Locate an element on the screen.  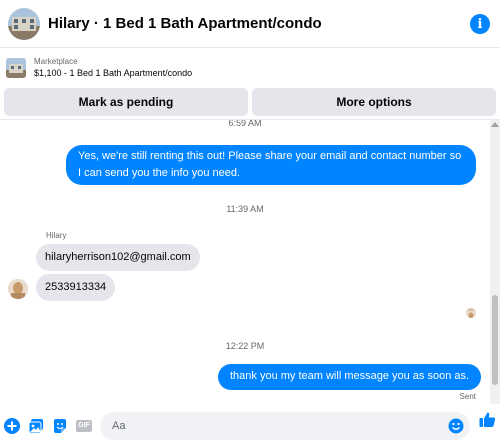
timestamp-1: 11:39 AM is located at coordinates (245, 209).